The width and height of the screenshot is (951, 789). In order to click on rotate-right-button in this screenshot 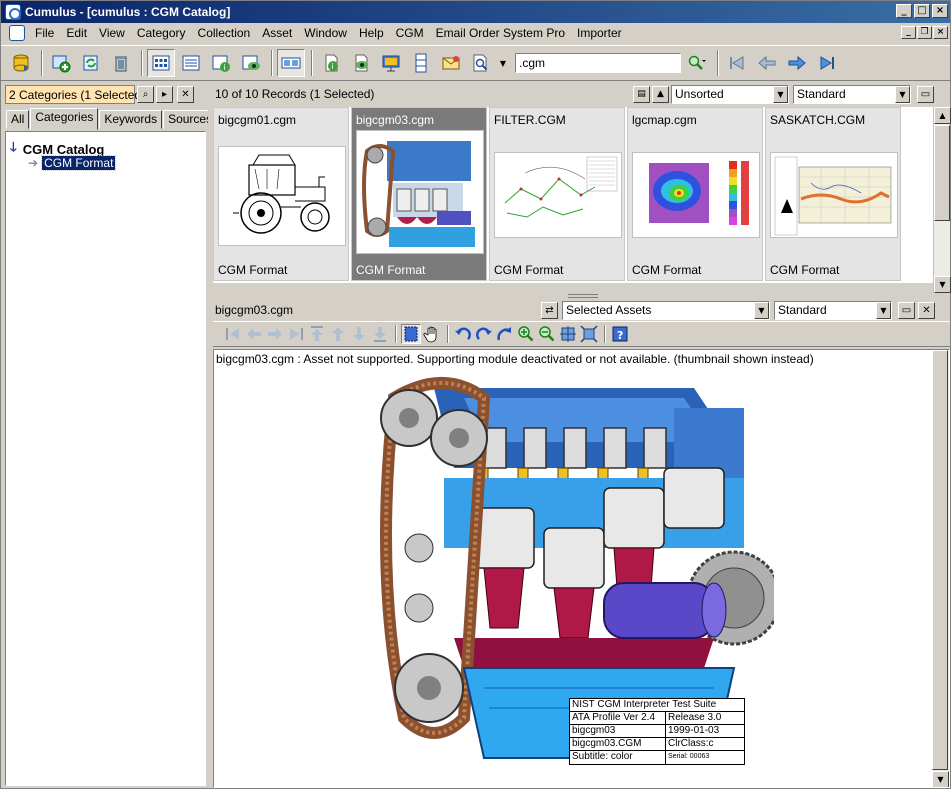, I will do `click(484, 334)`.